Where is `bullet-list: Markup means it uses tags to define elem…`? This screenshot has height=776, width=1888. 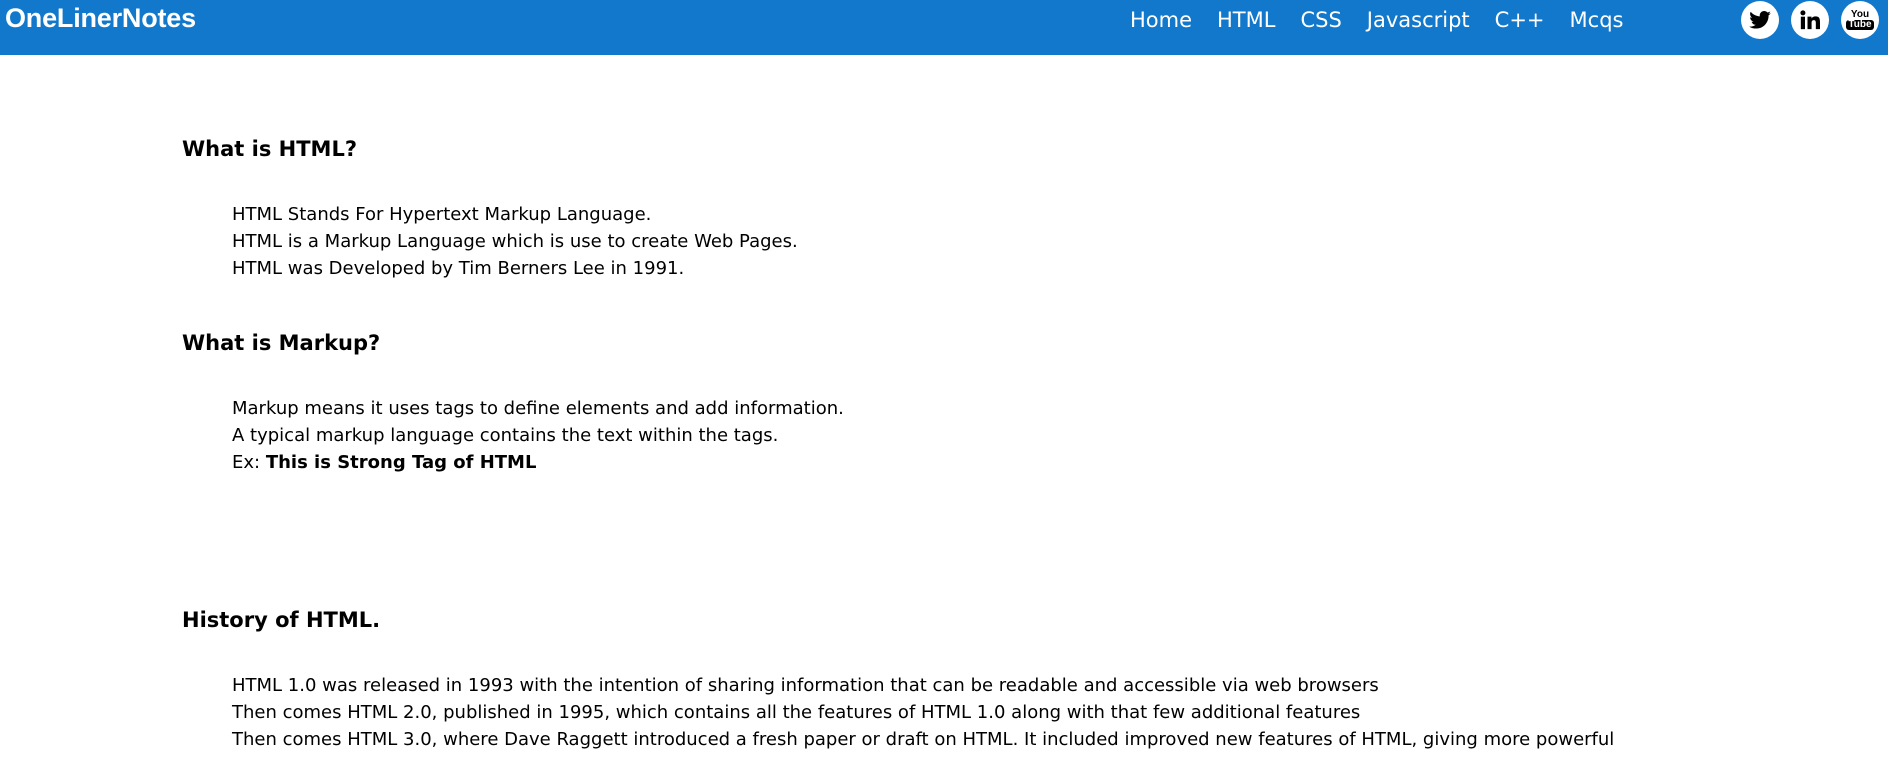 bullet-list: Markup means it uses tags to define elem… is located at coordinates (957, 435).